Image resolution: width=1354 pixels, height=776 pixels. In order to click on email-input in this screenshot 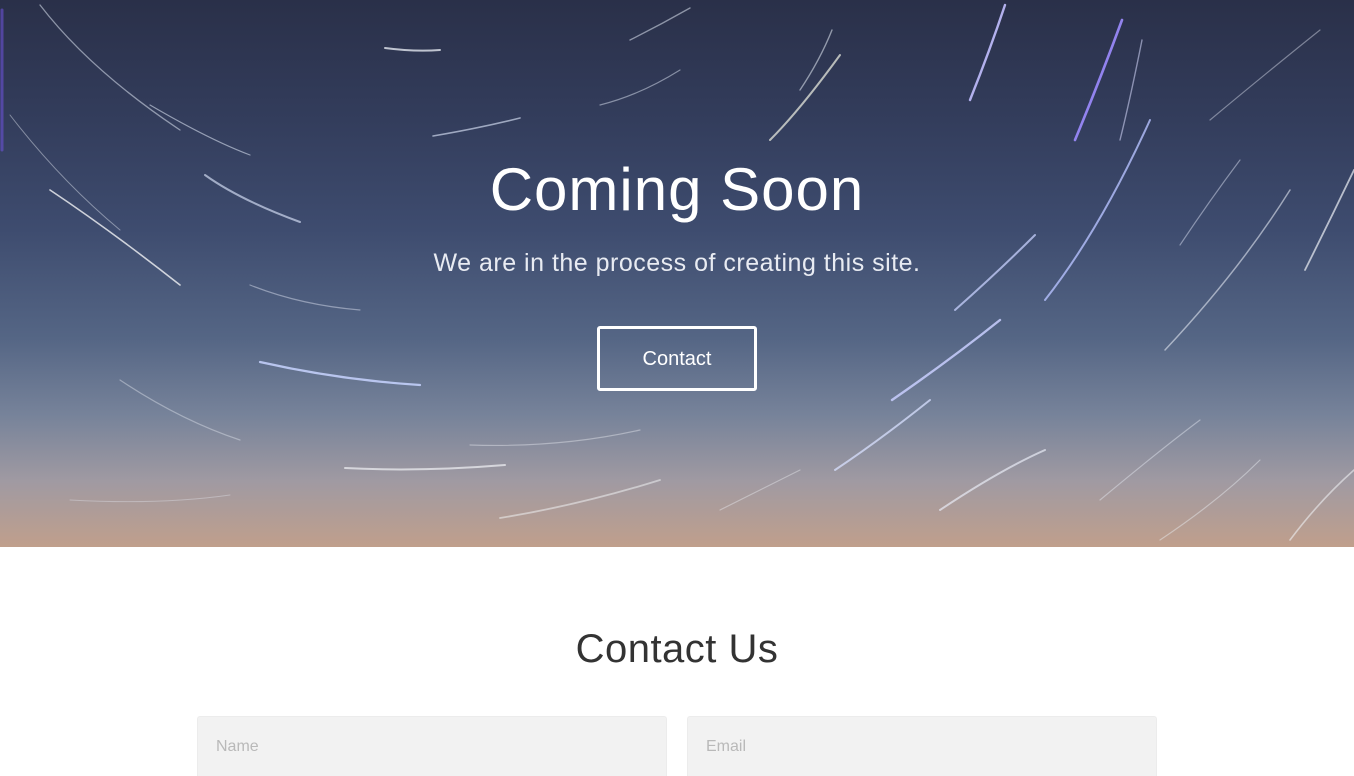, I will do `click(922, 746)`.